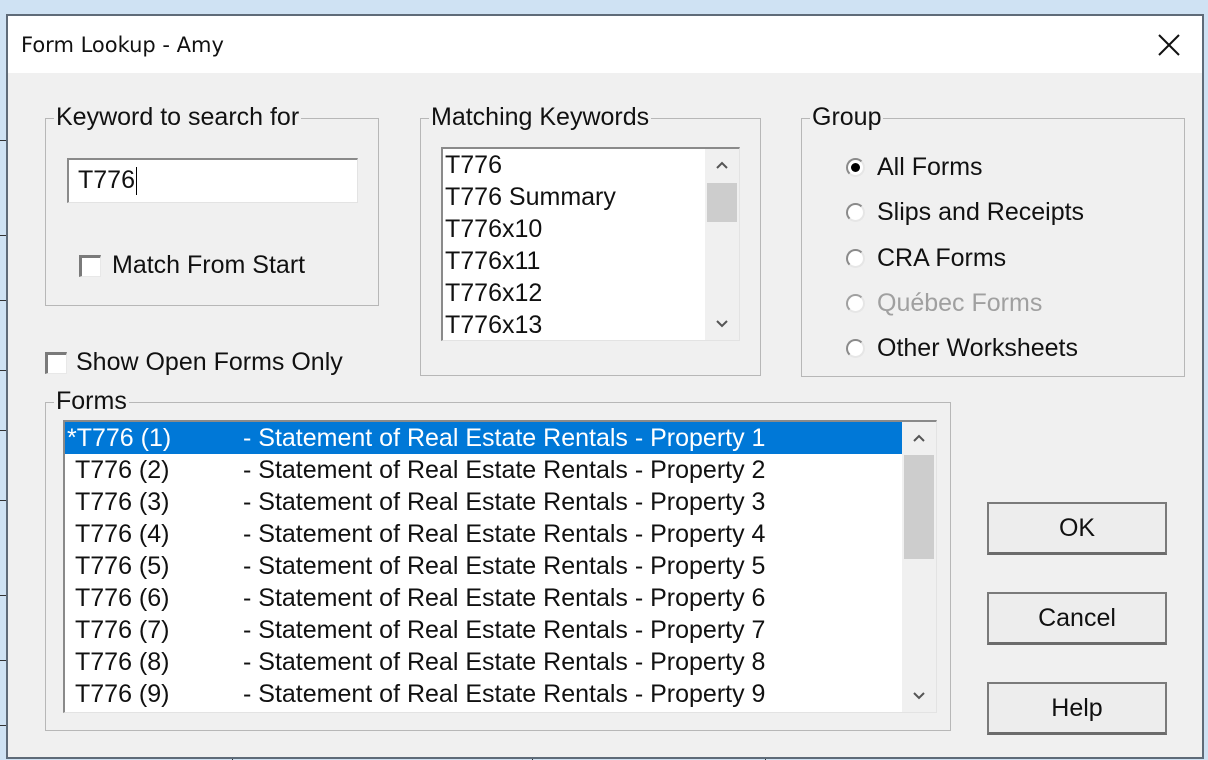 The height and width of the screenshot is (760, 1208). What do you see at coordinates (209, 265) in the screenshot?
I see `match-from-start-label: Match From Start` at bounding box center [209, 265].